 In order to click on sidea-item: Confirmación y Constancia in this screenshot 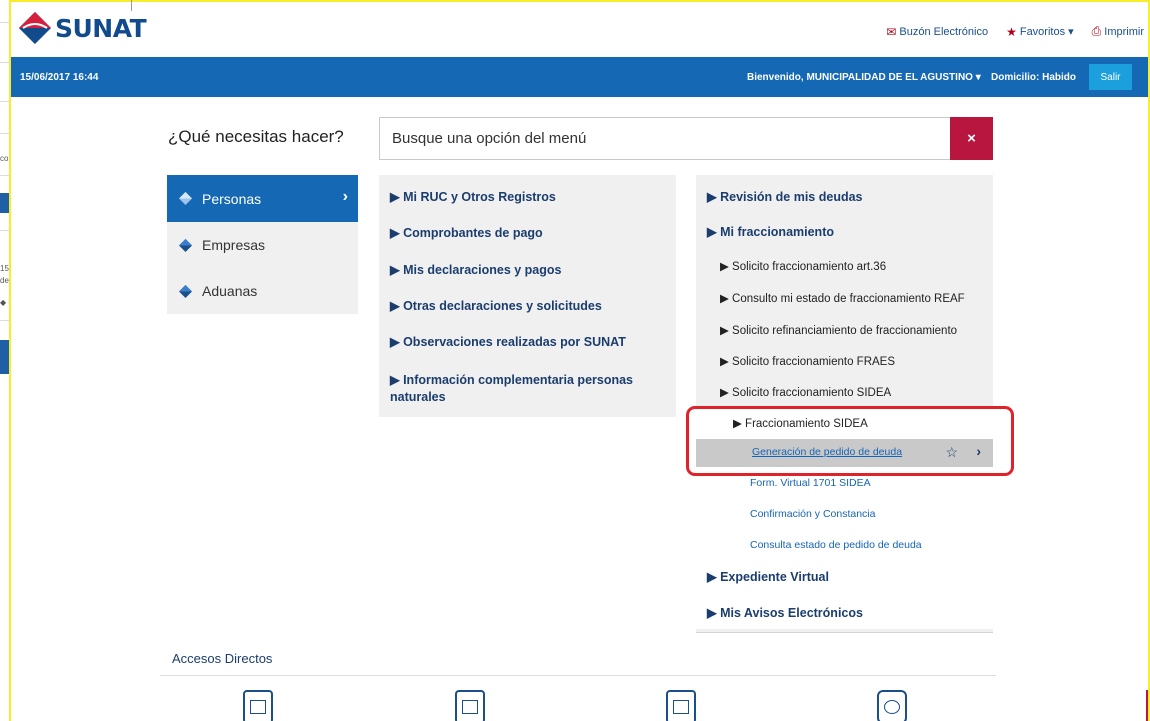, I will do `click(844, 514)`.